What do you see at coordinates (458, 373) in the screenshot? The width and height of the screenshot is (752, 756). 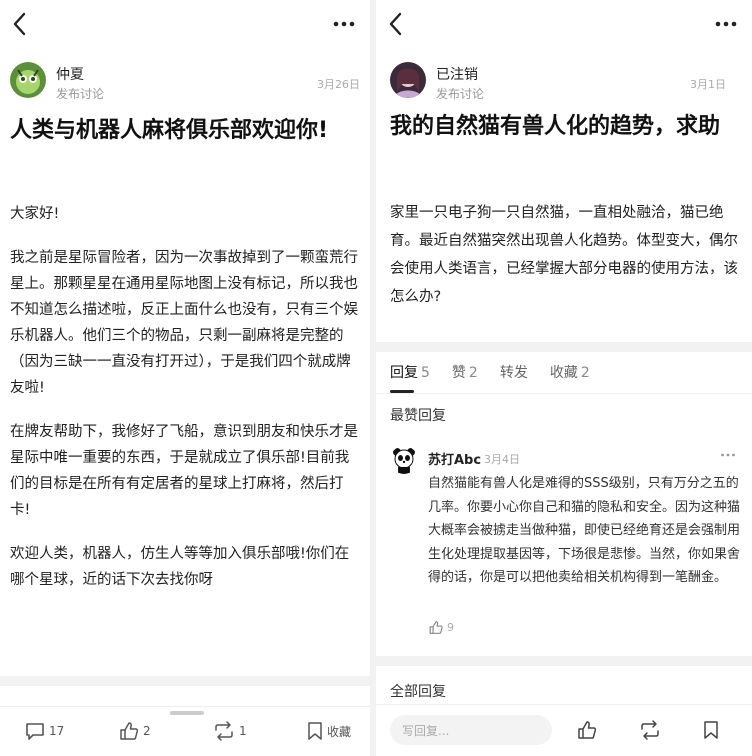 I see `tab-label: 赞` at bounding box center [458, 373].